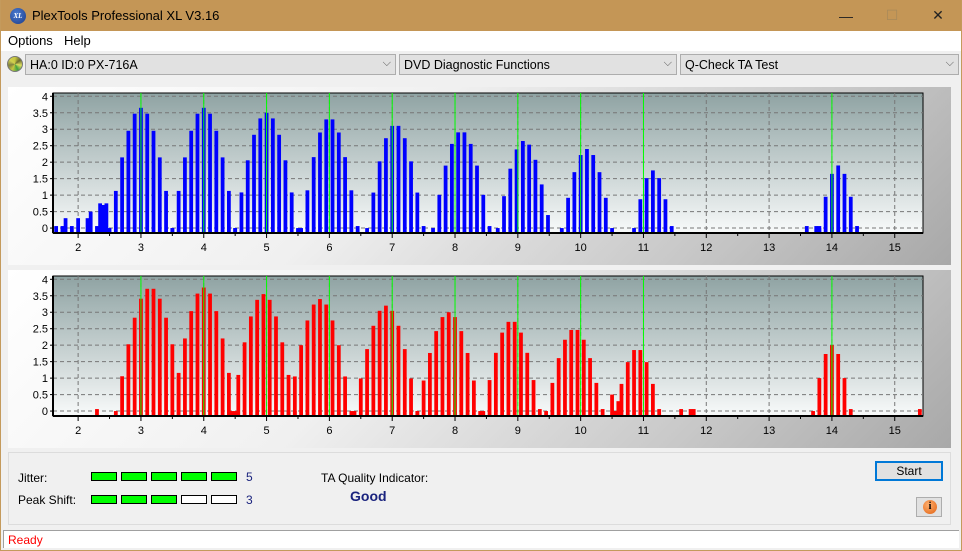  What do you see at coordinates (518, 248) in the screenshot?
I see `x-tick-label: 9` at bounding box center [518, 248].